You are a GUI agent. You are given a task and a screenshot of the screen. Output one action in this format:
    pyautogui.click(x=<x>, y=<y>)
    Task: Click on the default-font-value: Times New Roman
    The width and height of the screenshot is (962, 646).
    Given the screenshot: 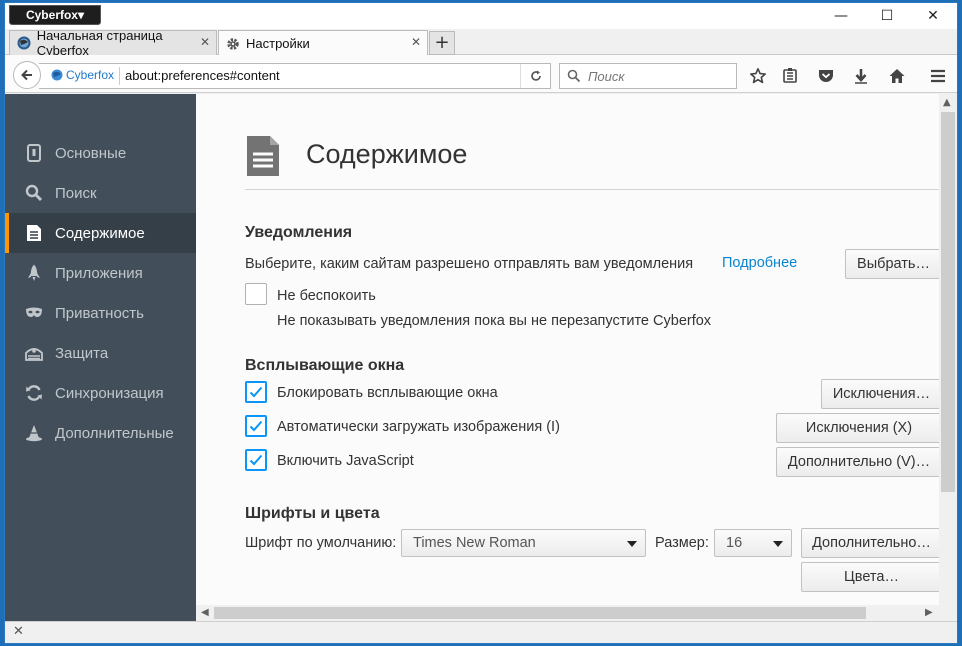 What is the action you would take?
    pyautogui.click(x=474, y=543)
    